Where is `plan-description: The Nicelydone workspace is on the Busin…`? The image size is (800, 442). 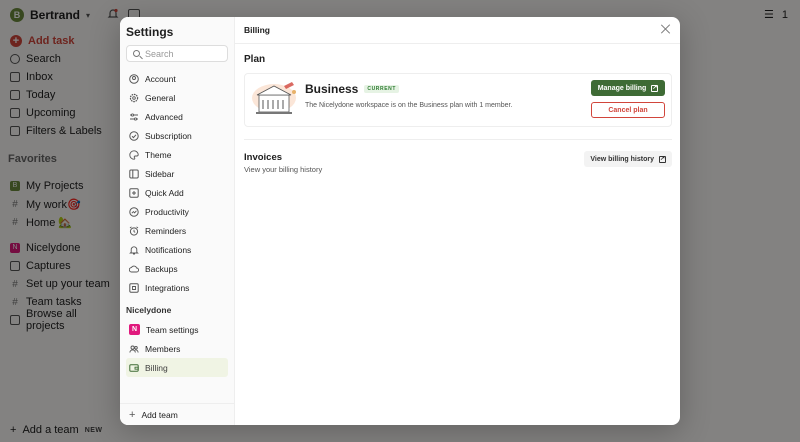 plan-description: The Nicelydone workspace is on the Busin… is located at coordinates (409, 105).